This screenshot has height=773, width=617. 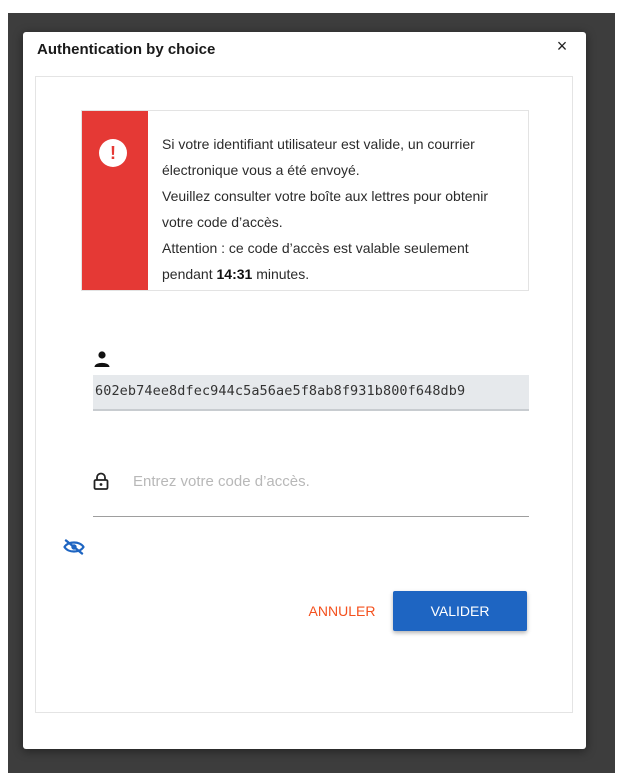 What do you see at coordinates (115, 200) in the screenshot?
I see `alert-stripe: !` at bounding box center [115, 200].